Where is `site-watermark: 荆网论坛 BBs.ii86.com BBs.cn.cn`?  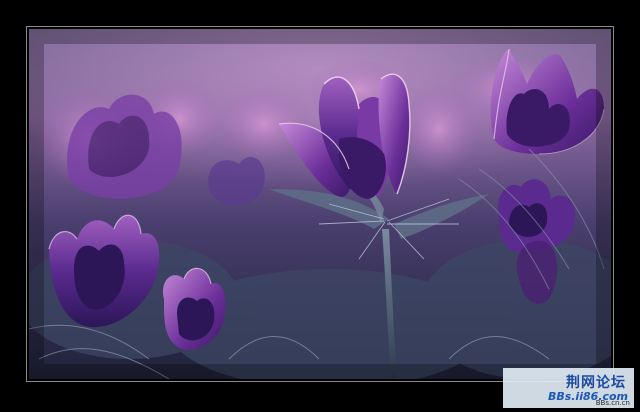 site-watermark: 荆网论坛 BBs.ii86.com BBs.cn.cn is located at coordinates (568, 388).